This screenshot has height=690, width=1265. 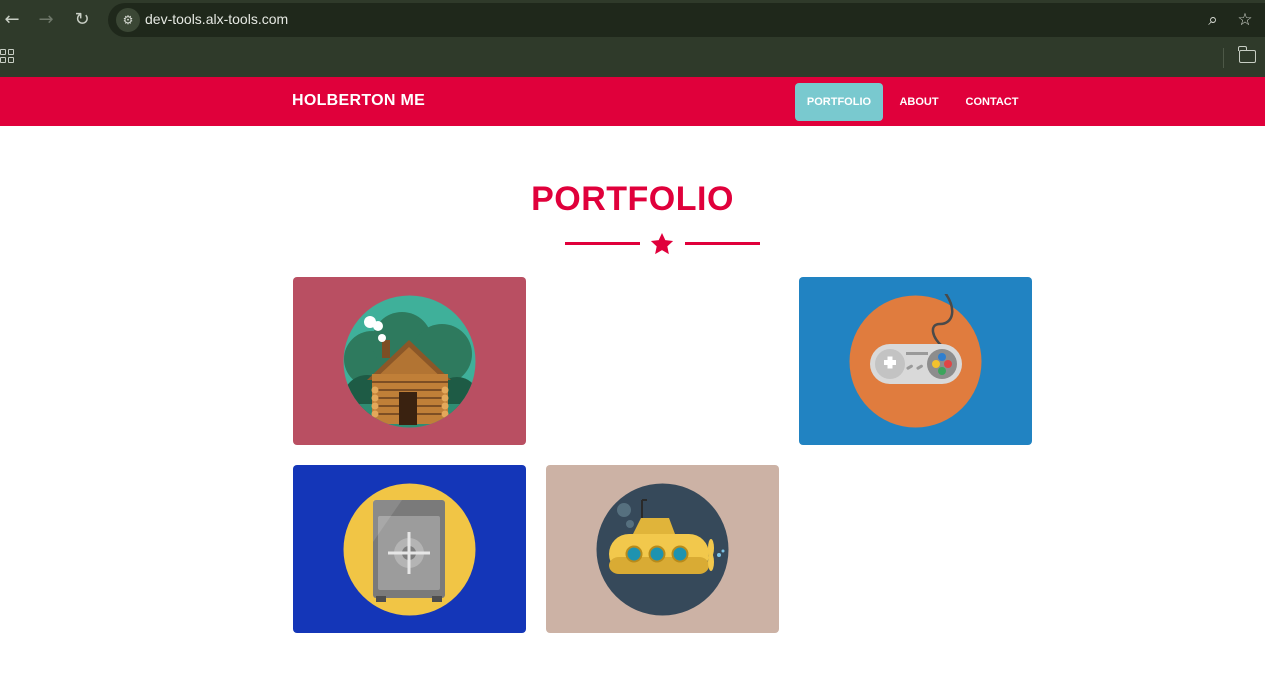 I want to click on portfolio-item-submarine, so click(x=662, y=549).